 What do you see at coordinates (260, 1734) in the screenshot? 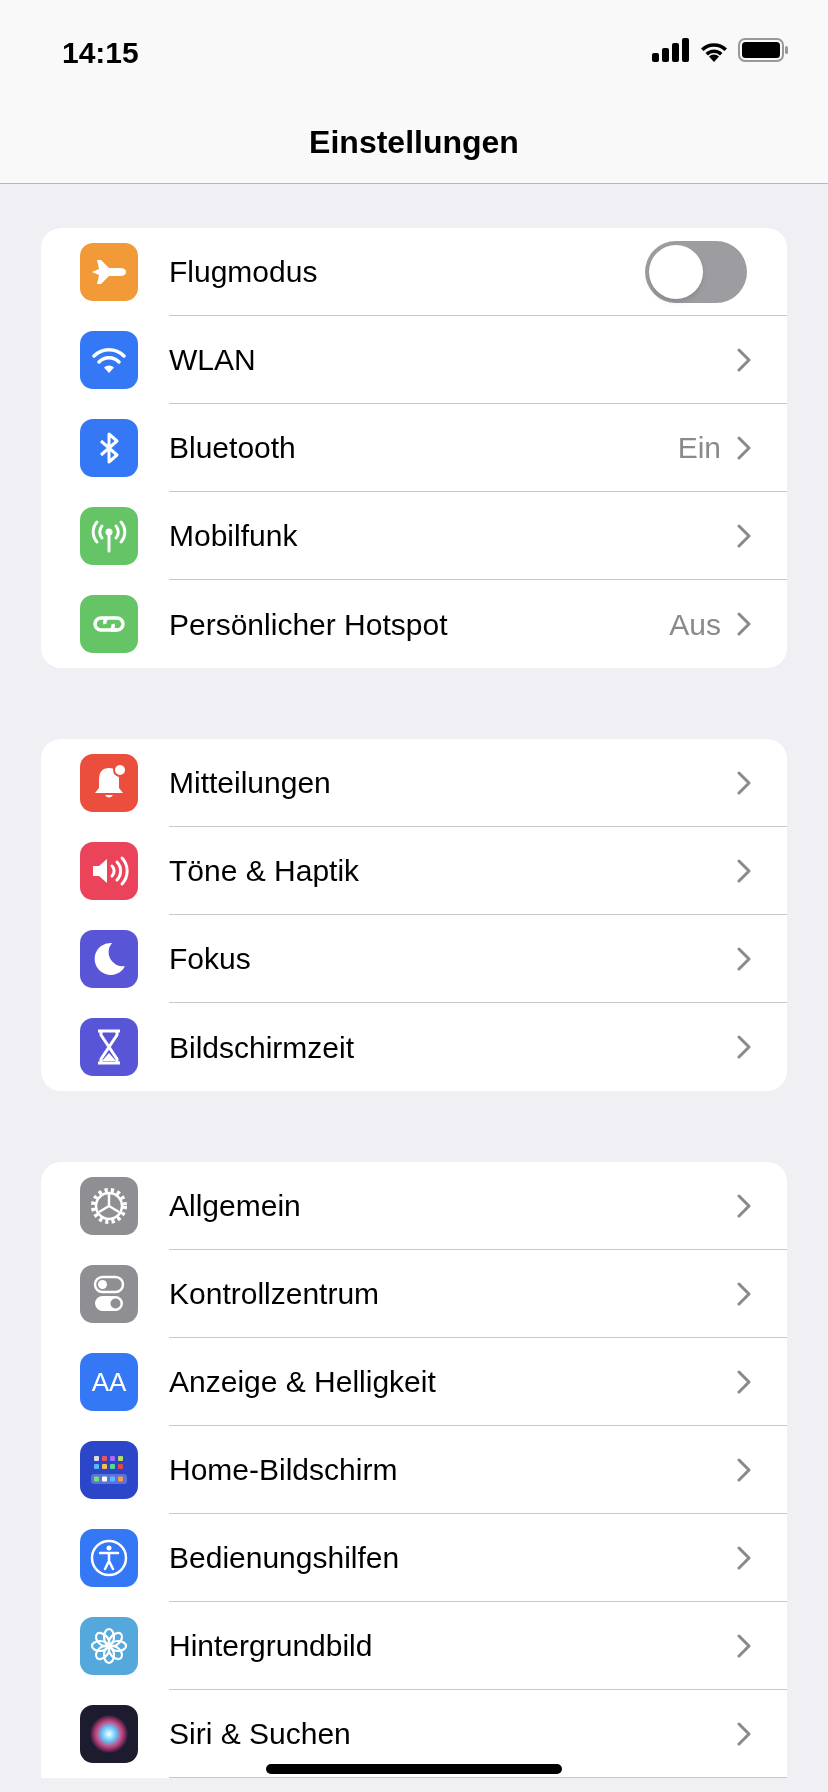
I see `setting-label: Siri & Suchen` at bounding box center [260, 1734].